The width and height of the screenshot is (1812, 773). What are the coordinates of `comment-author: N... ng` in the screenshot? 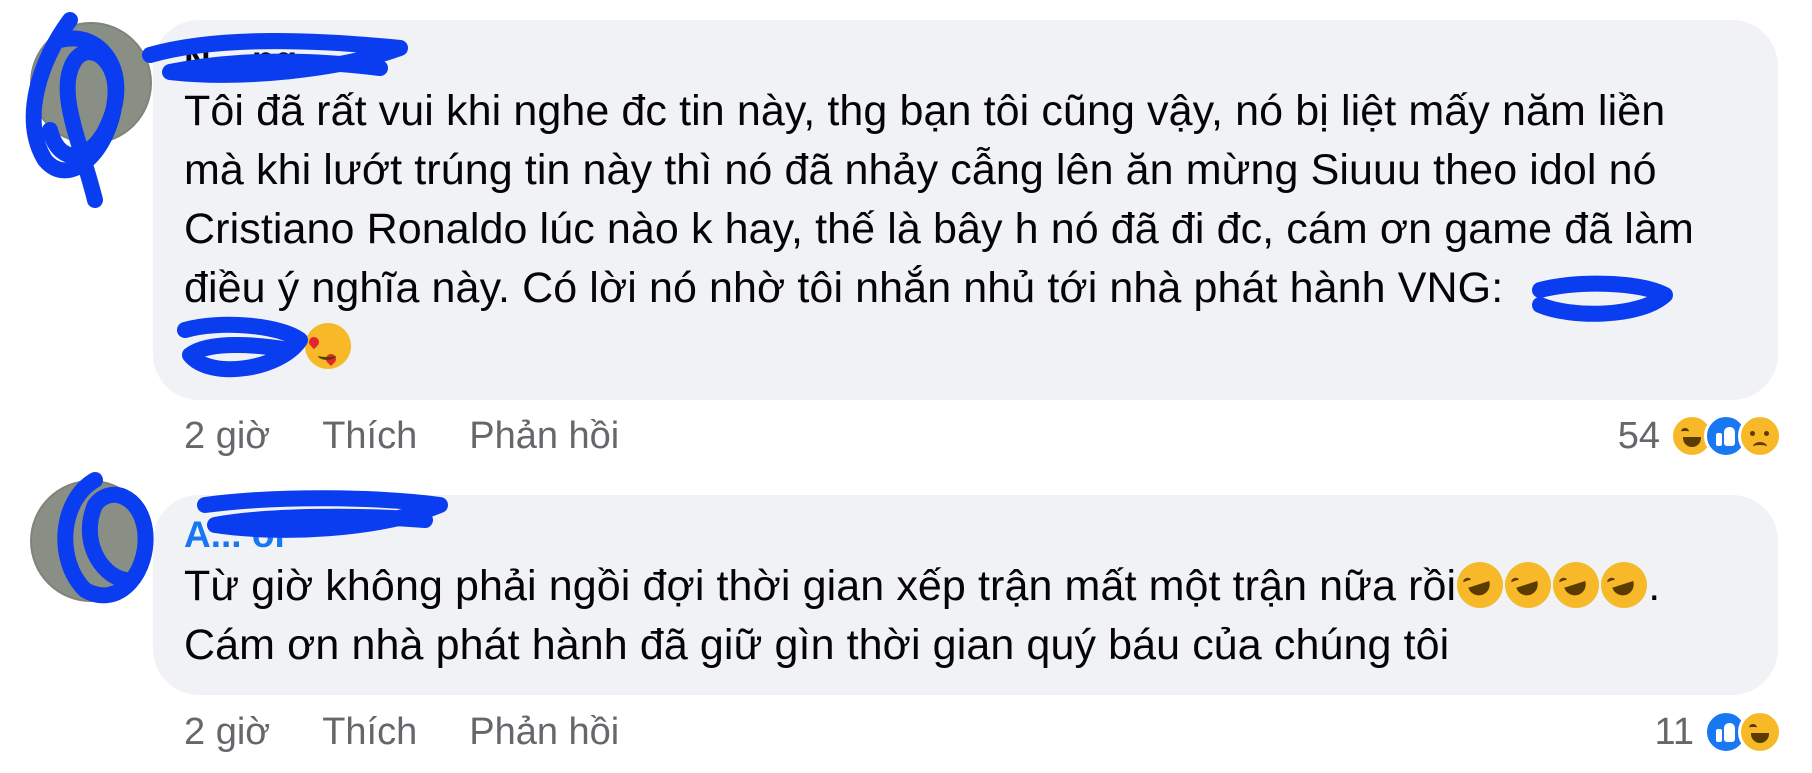 It's located at (964, 60).